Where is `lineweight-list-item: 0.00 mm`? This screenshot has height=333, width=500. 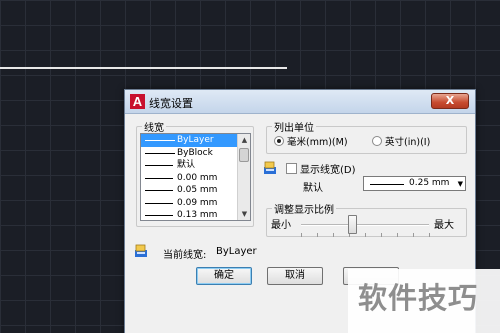 lineweight-list-item: 0.00 mm is located at coordinates (189, 178).